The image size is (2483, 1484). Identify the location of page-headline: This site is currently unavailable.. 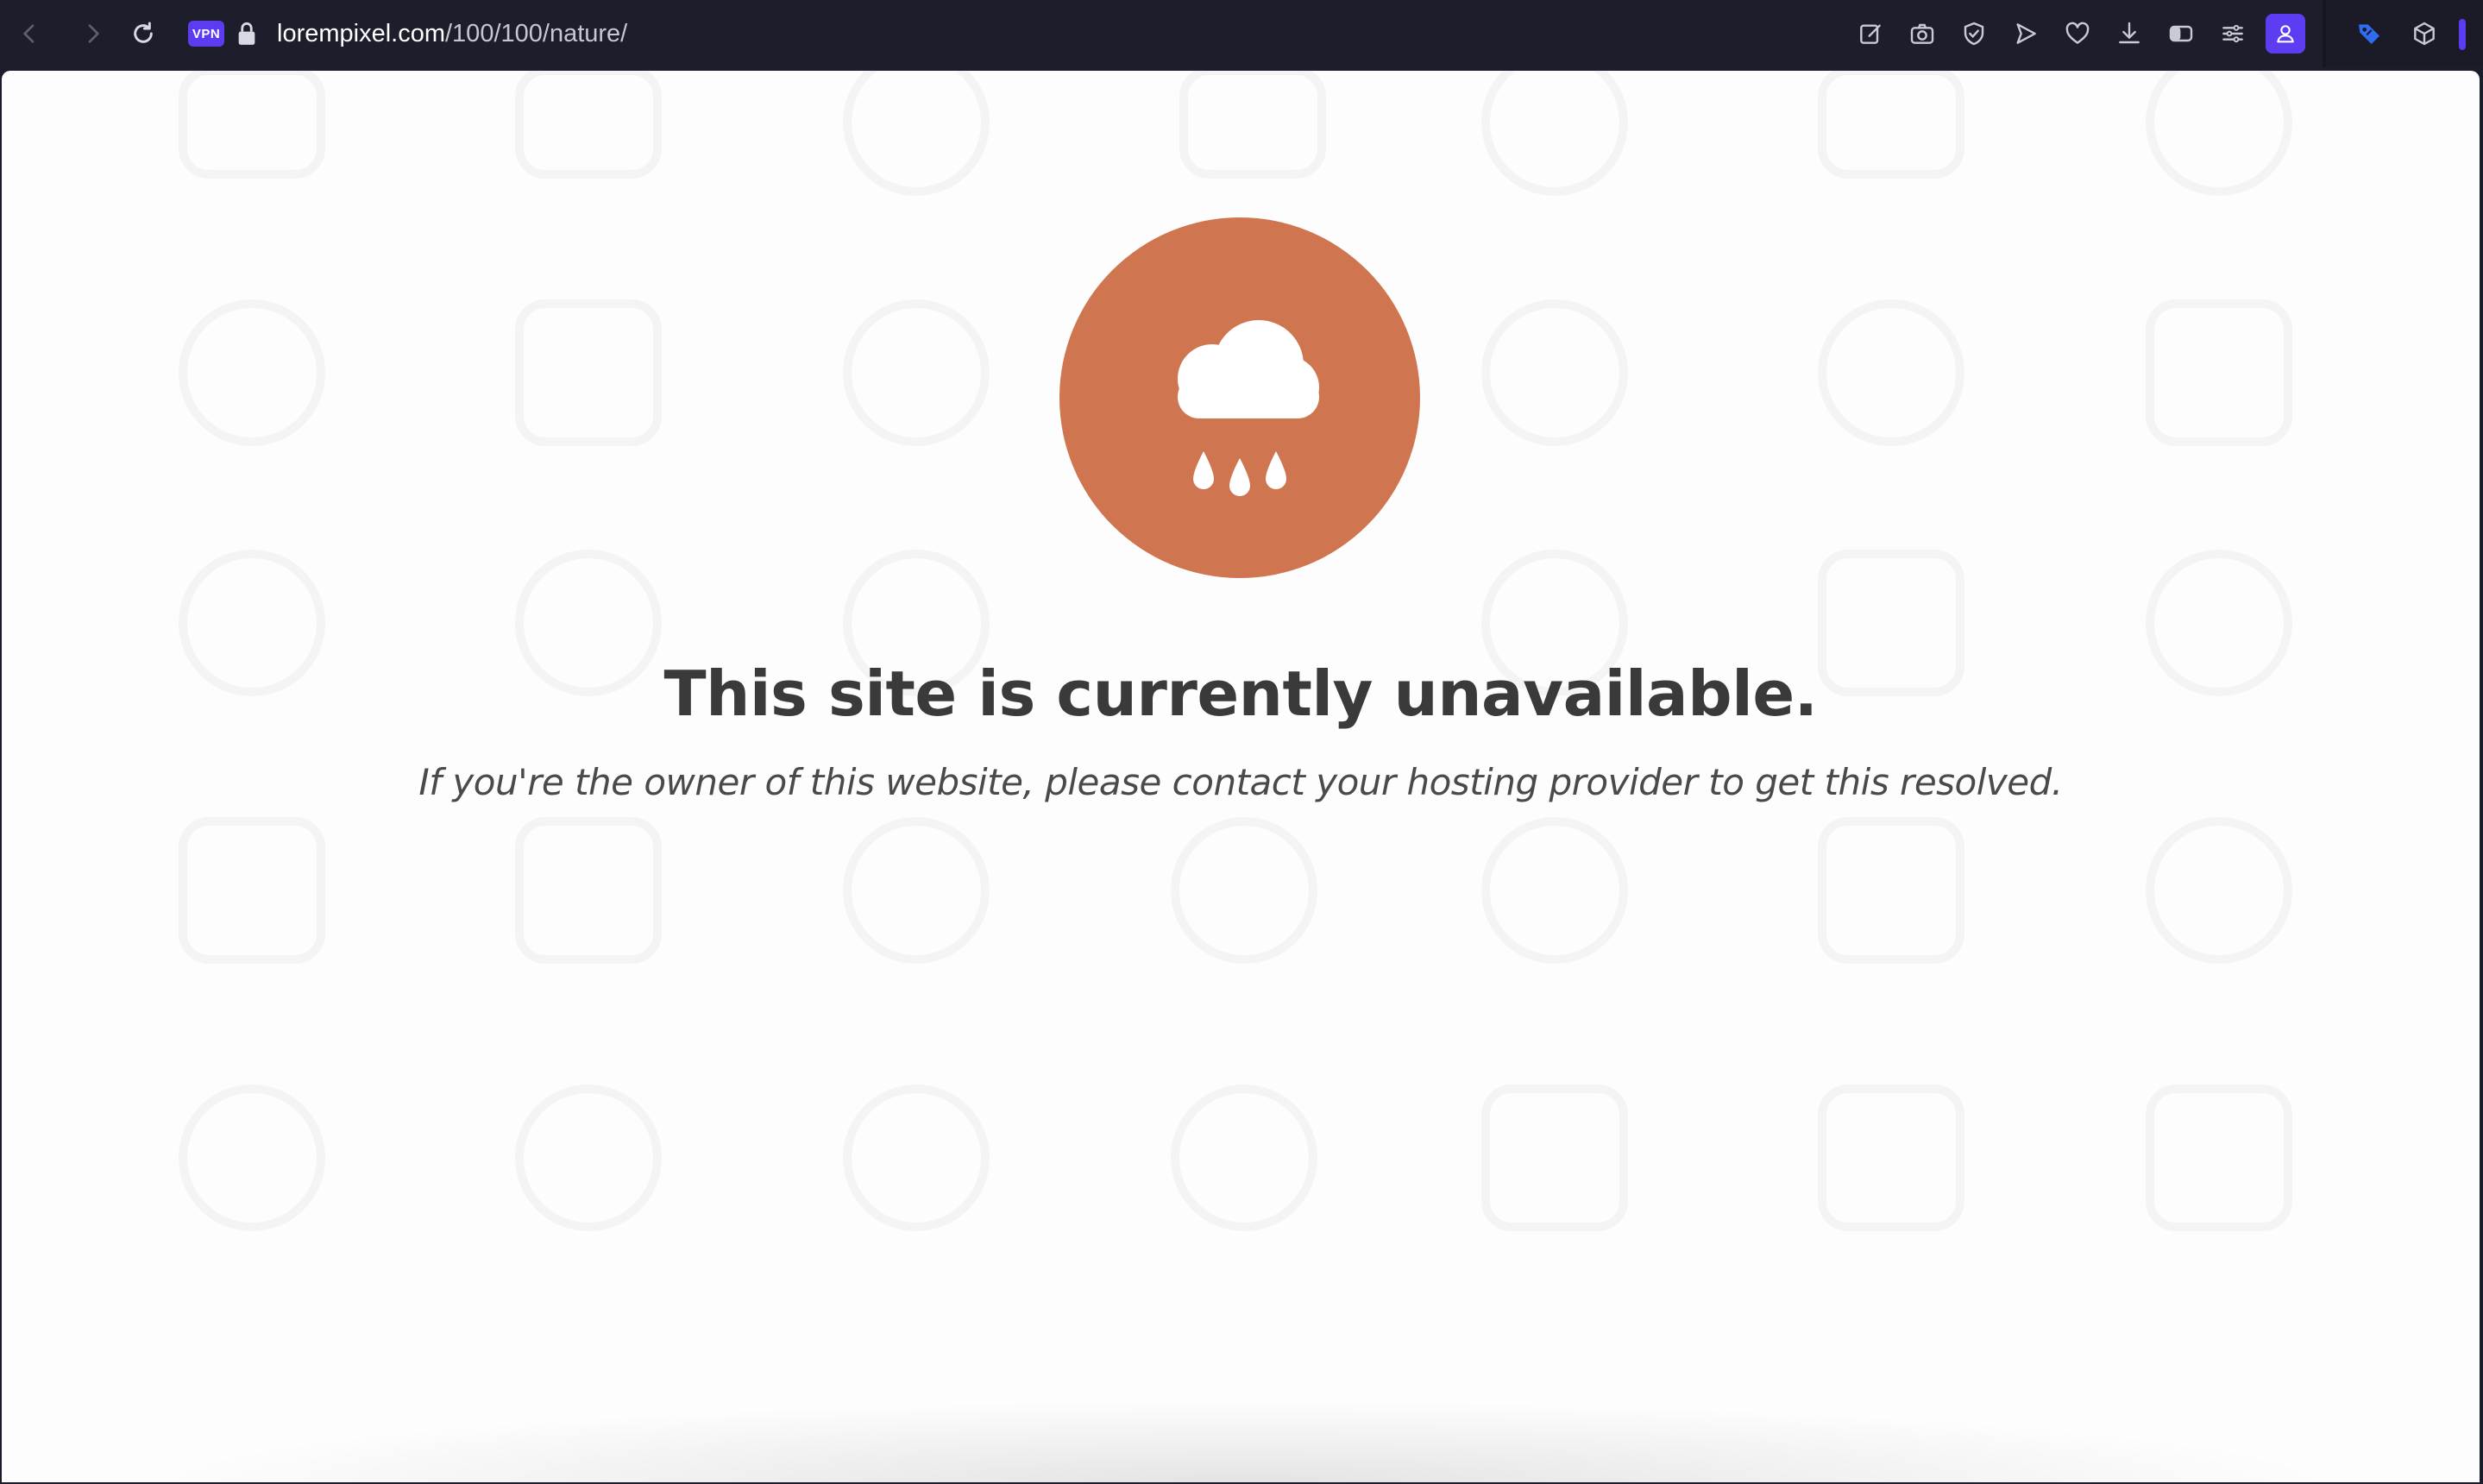
(1240, 693).